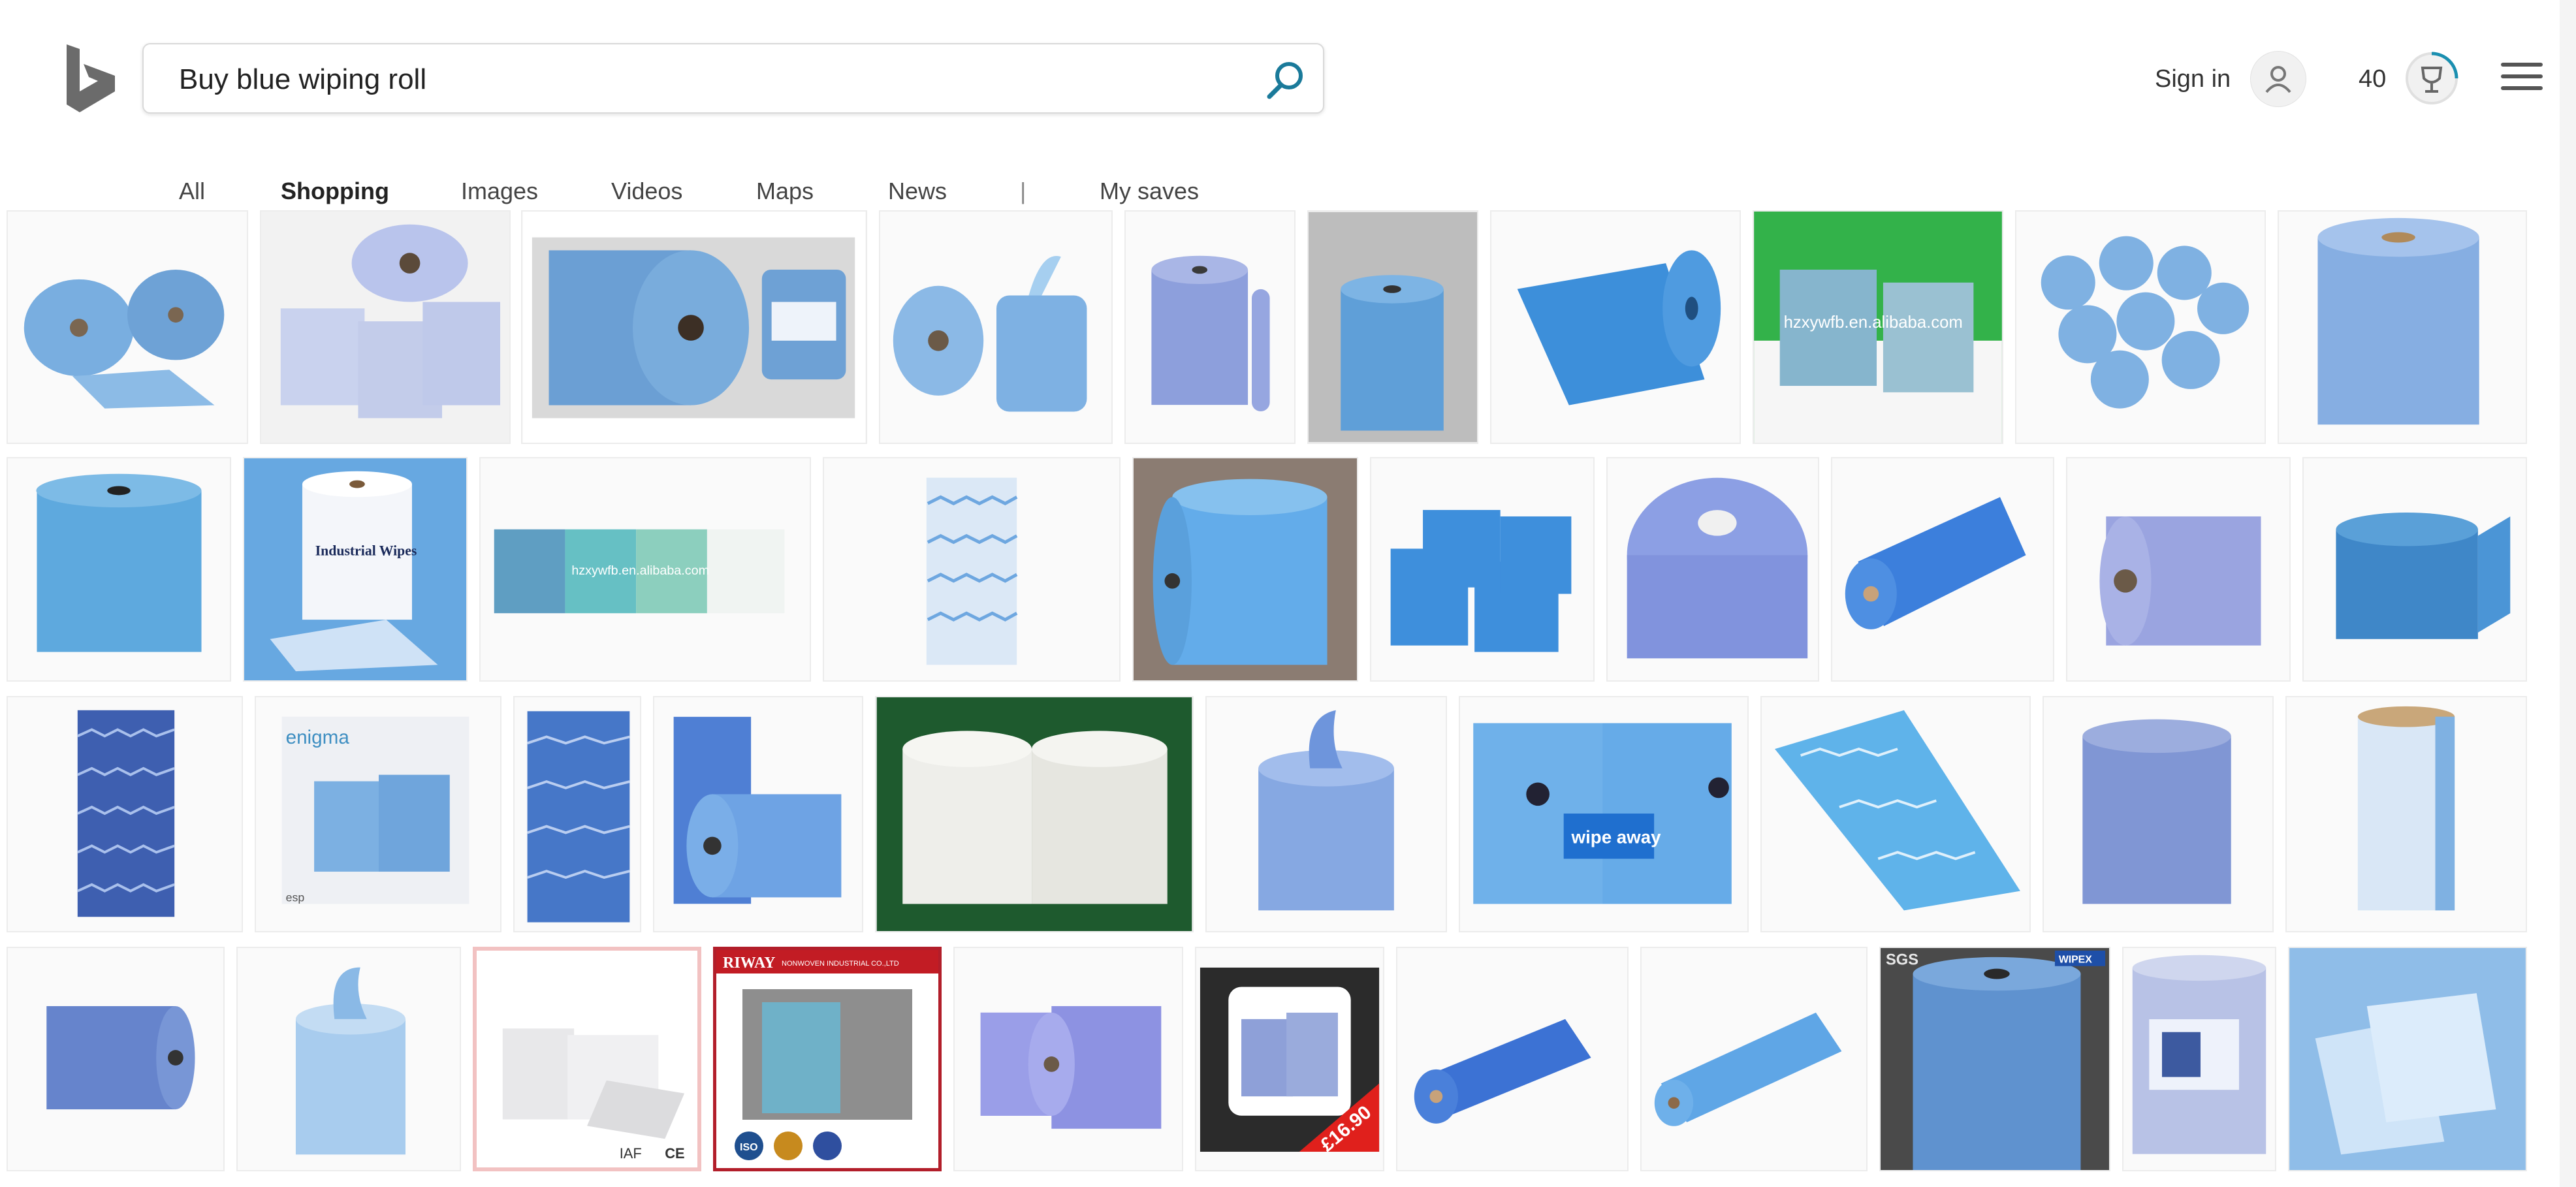  I want to click on product-image: RIWAY NONWOVEN INDUSTRIAL CO.,LTD ISO, so click(827, 1059).